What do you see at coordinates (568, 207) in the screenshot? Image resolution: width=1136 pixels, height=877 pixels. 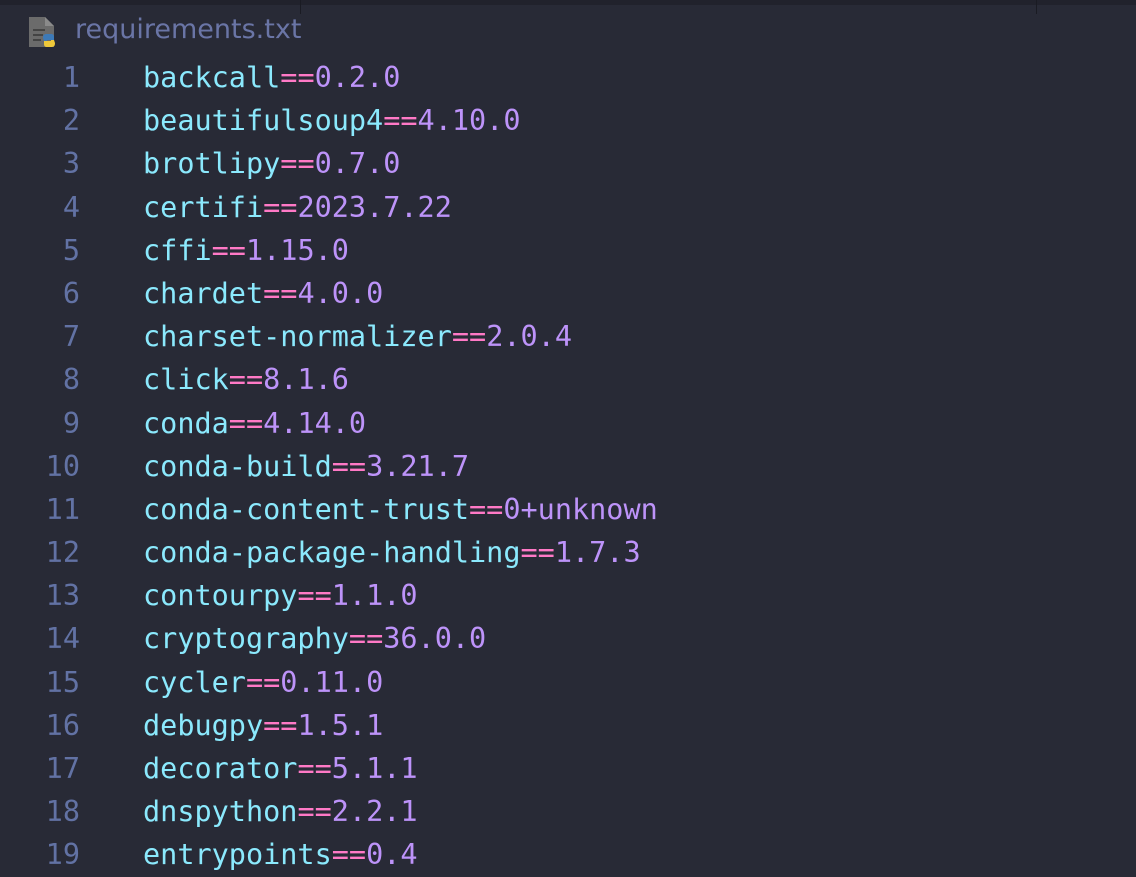 I see `code-line: 4 certifi==2023.7.22` at bounding box center [568, 207].